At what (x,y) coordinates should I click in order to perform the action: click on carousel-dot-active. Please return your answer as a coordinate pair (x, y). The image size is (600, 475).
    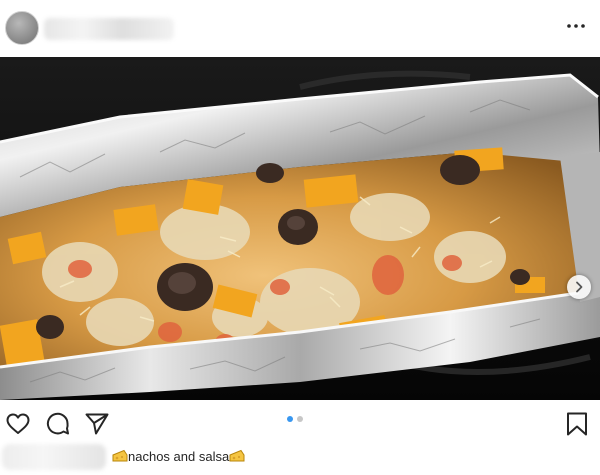
    Looking at the image, I should click on (290, 419).